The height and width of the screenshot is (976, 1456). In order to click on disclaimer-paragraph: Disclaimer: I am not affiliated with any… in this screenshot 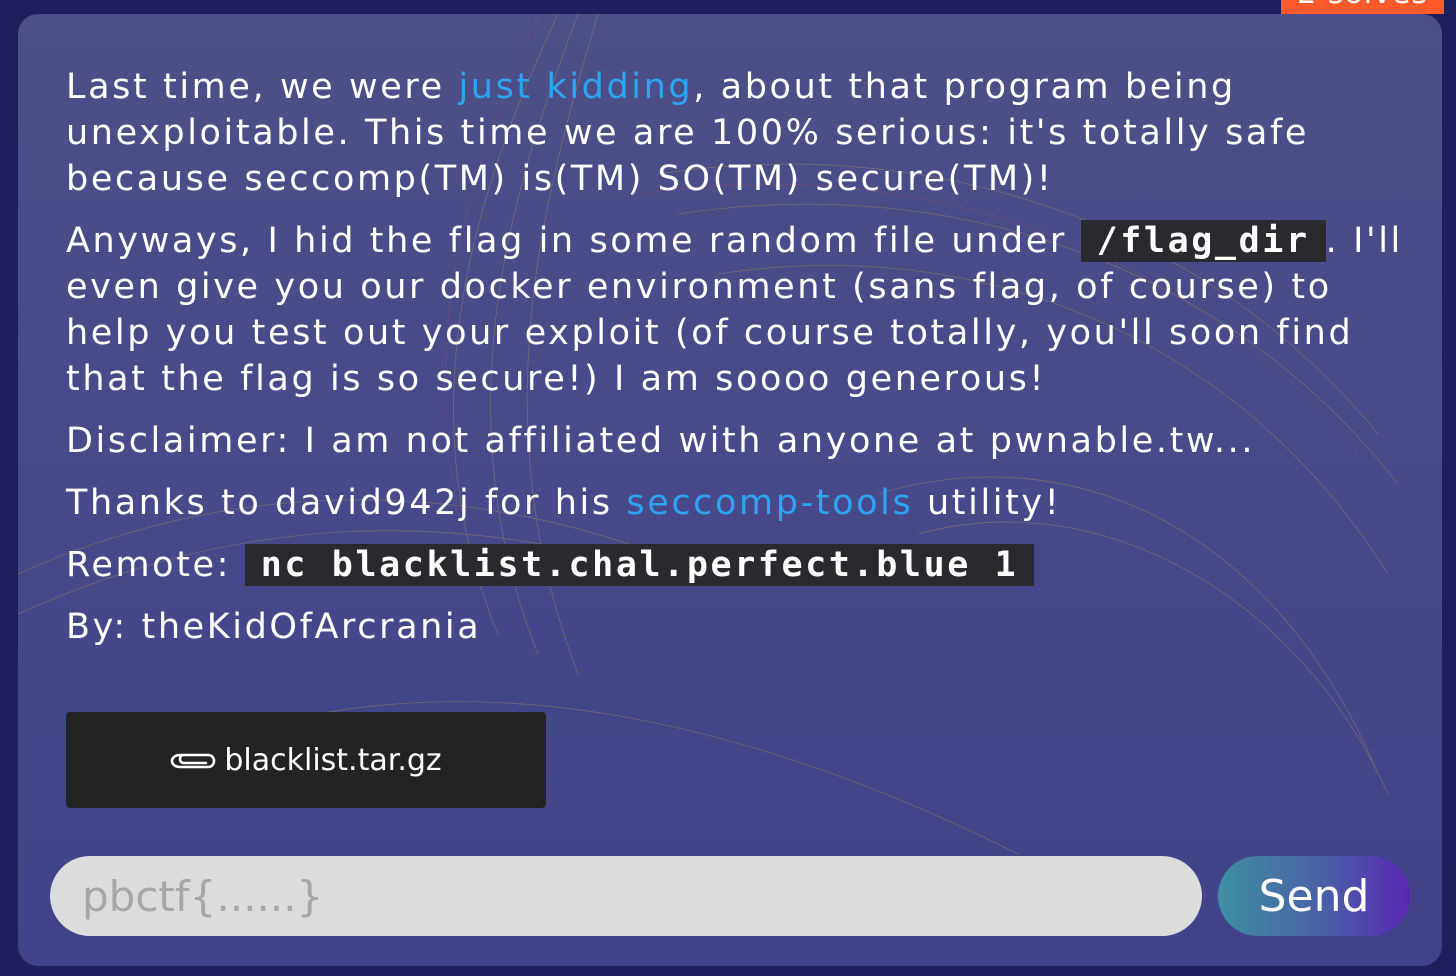, I will do `click(661, 441)`.